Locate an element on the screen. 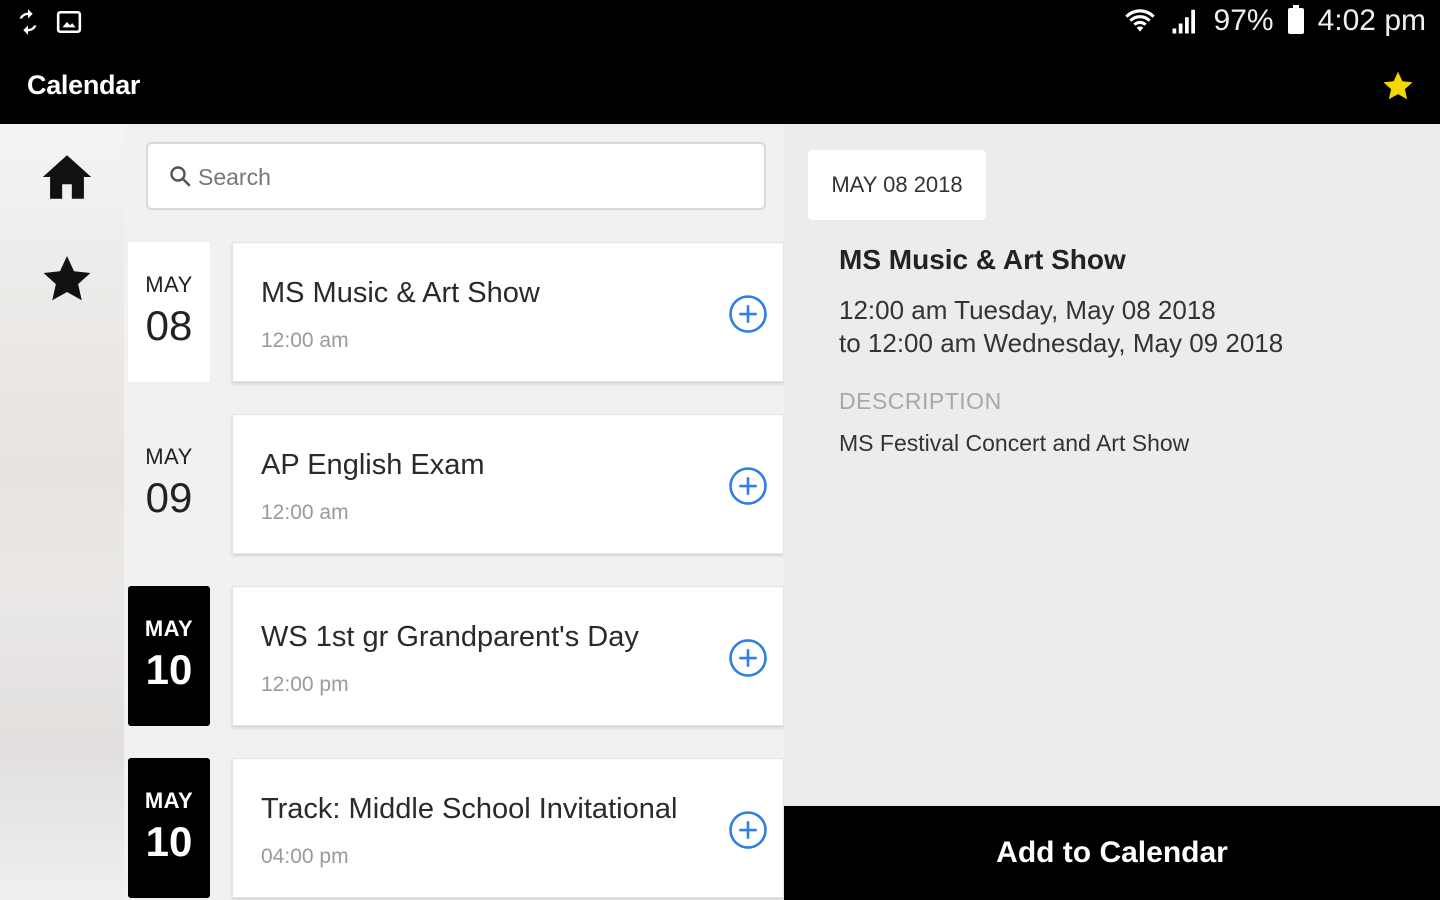 Image resolution: width=1440 pixels, height=900 pixels. search-input is located at coordinates (468, 177).